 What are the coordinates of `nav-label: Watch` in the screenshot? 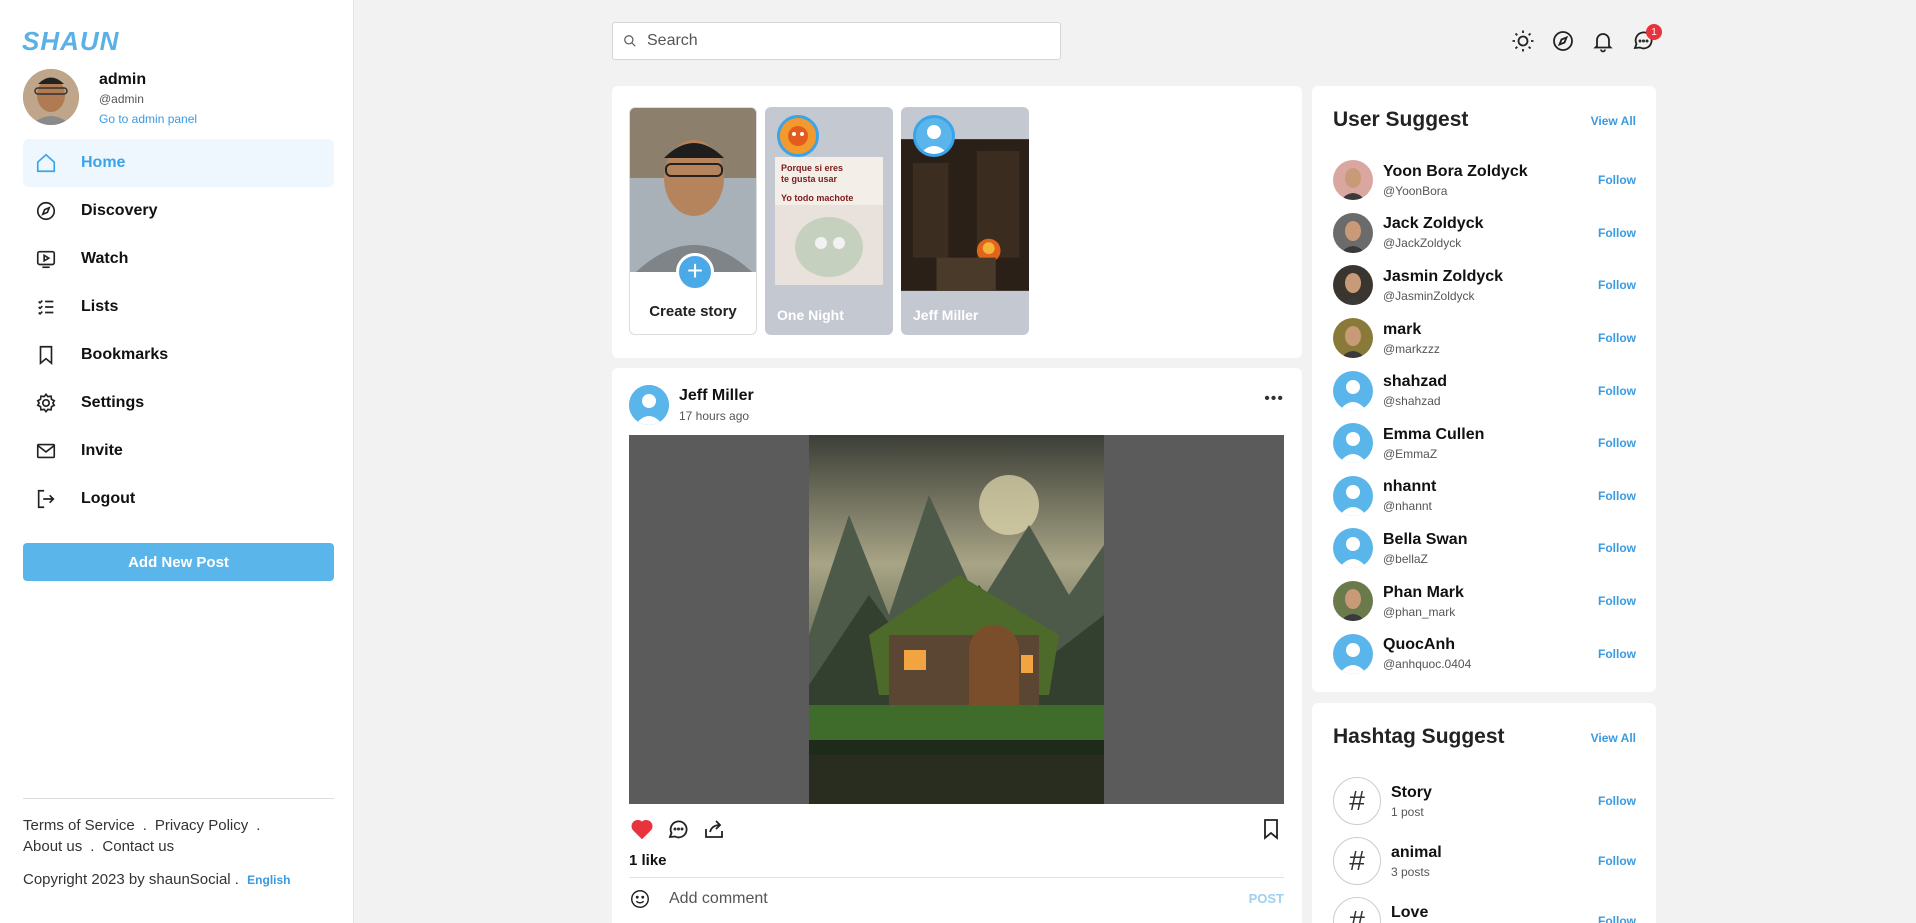 It's located at (105, 258).